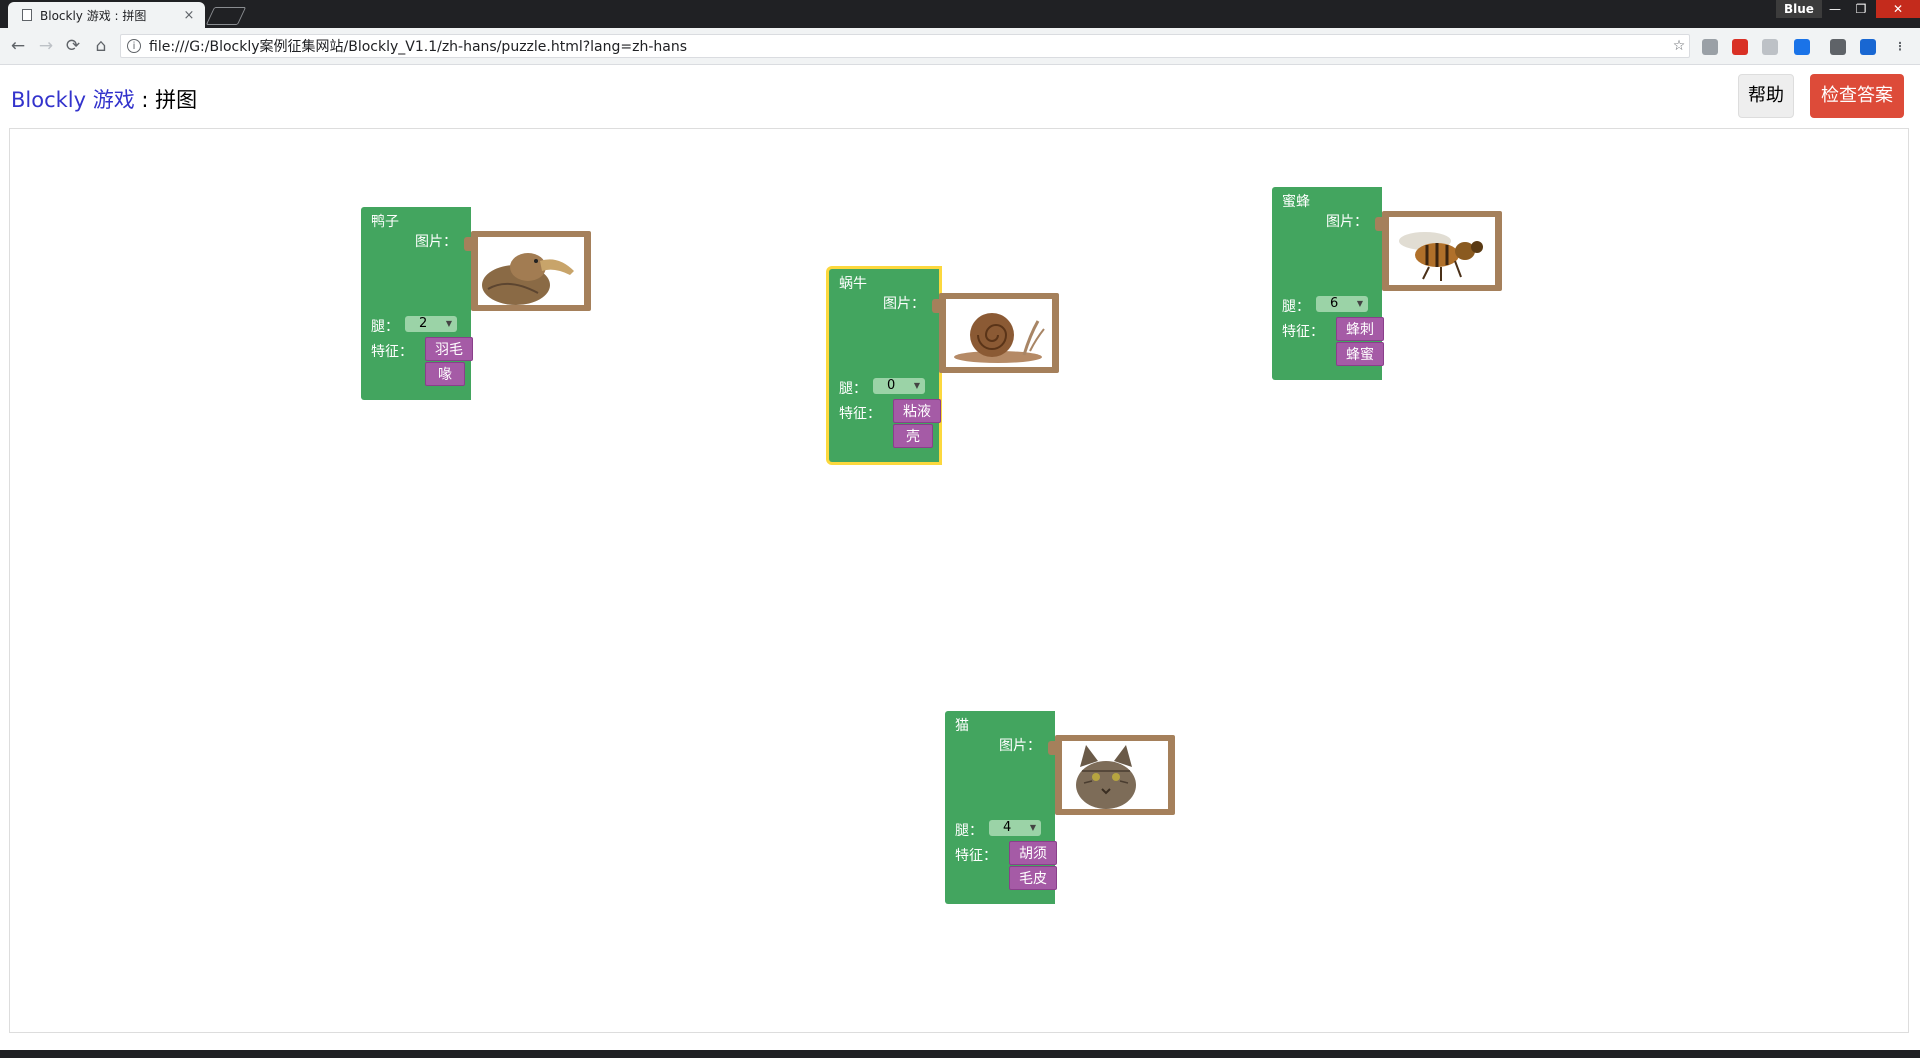  I want to click on blockly-games-link: Blockly 游戏, so click(73, 100).